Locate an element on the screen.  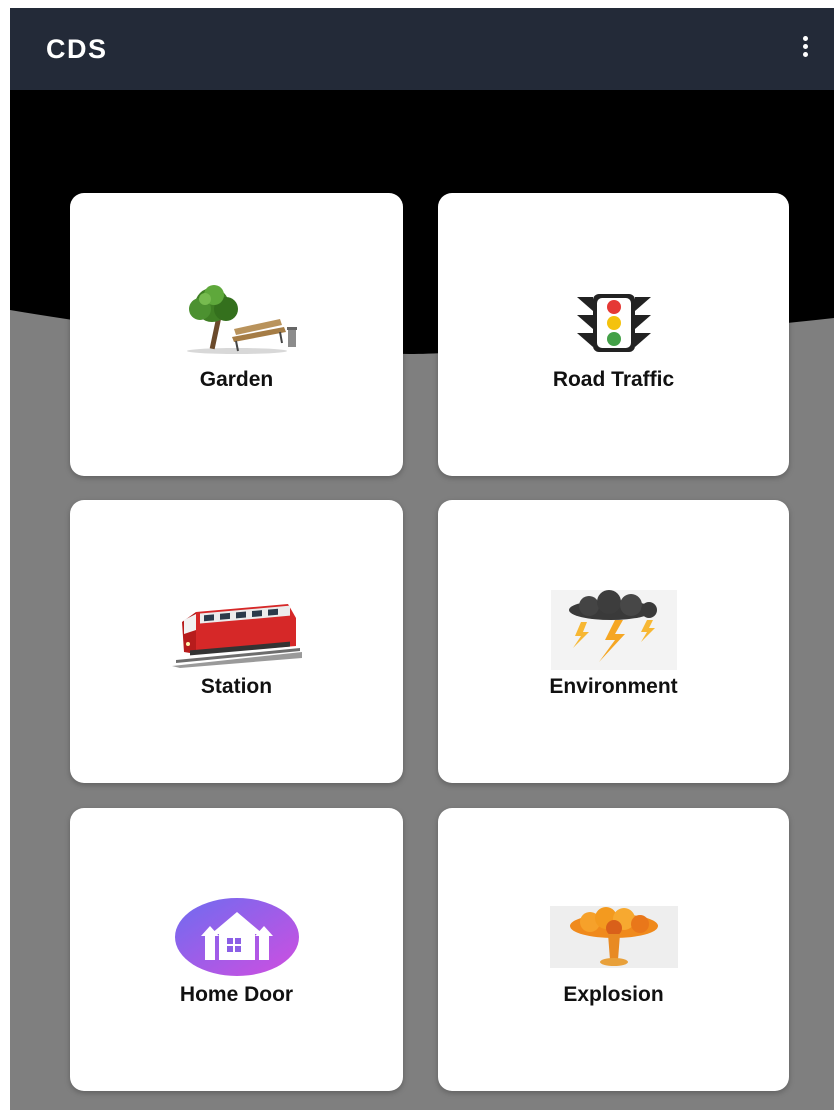
card-home-door: Home Door is located at coordinates (236, 949).